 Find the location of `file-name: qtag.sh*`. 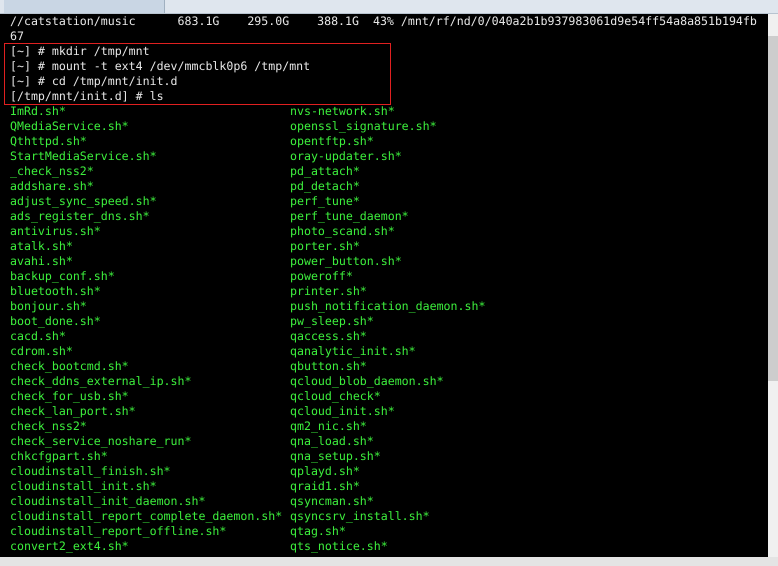

file-name: qtag.sh* is located at coordinates (318, 531).